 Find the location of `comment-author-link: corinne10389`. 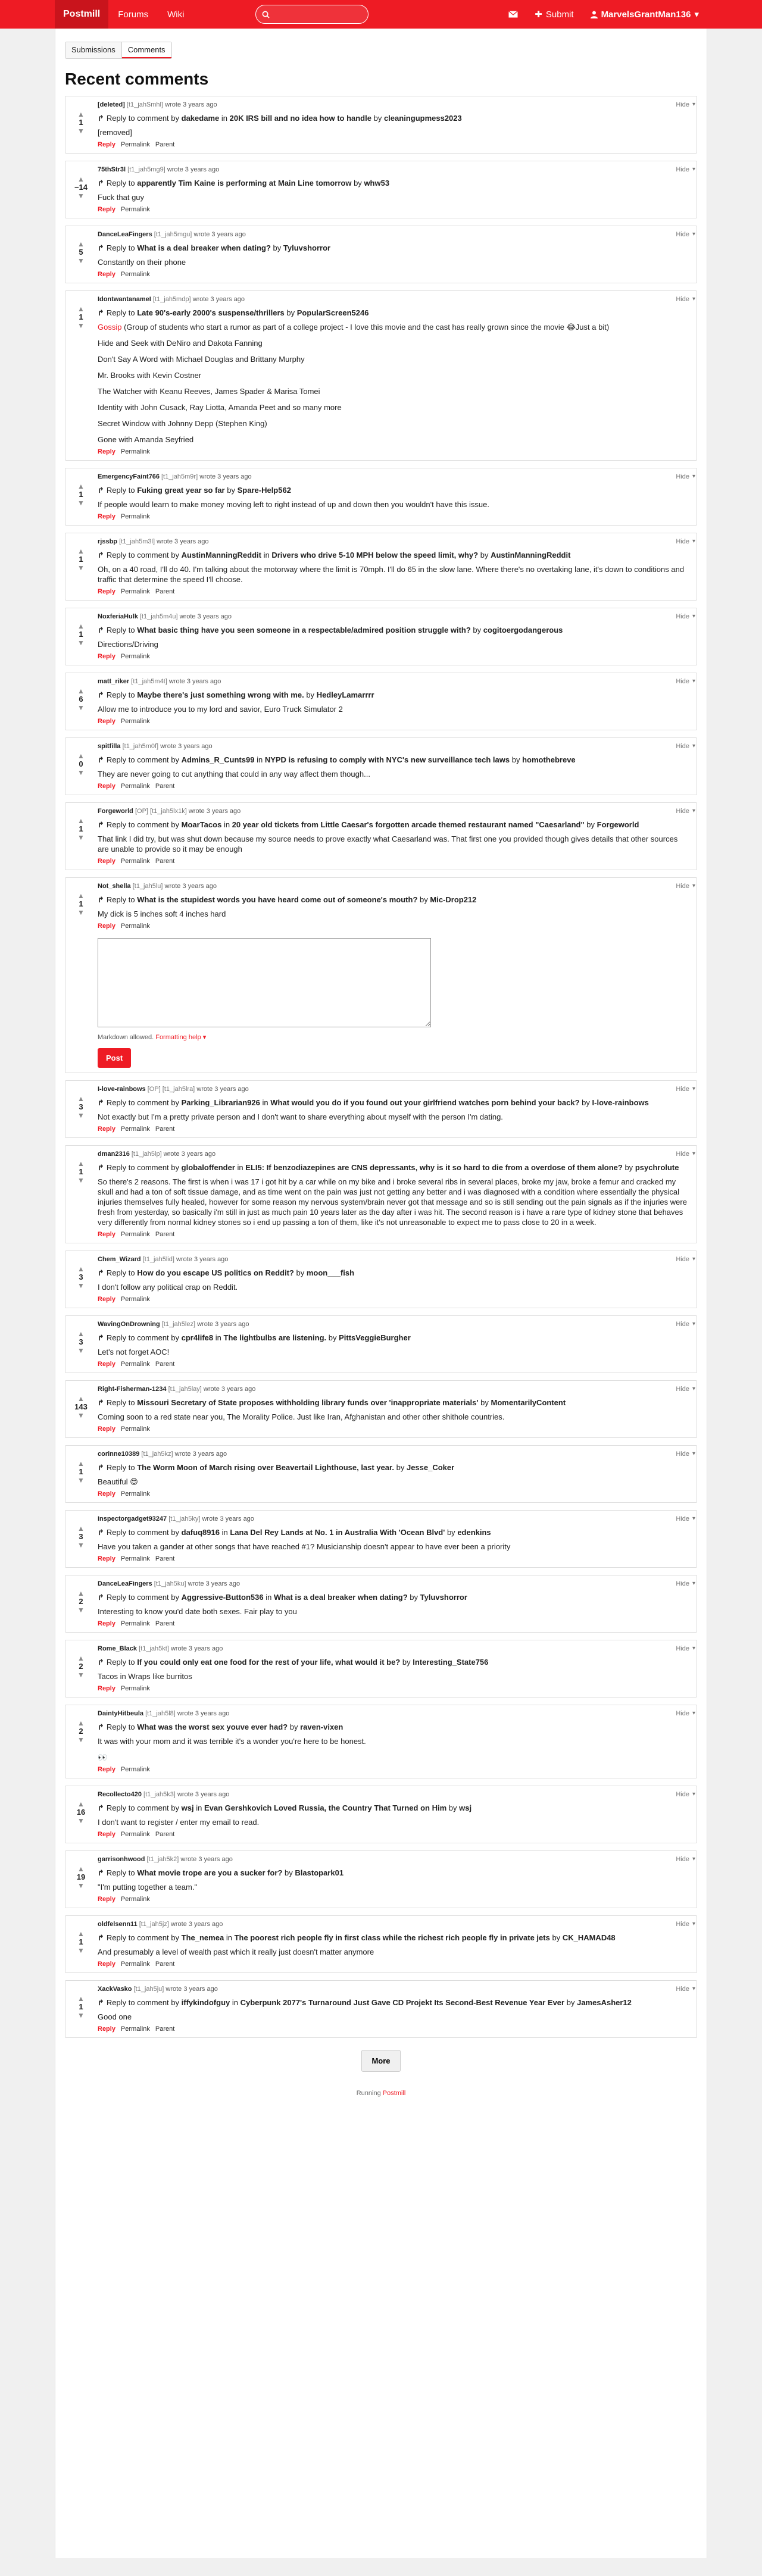

comment-author-link: corinne10389 is located at coordinates (118, 1454).